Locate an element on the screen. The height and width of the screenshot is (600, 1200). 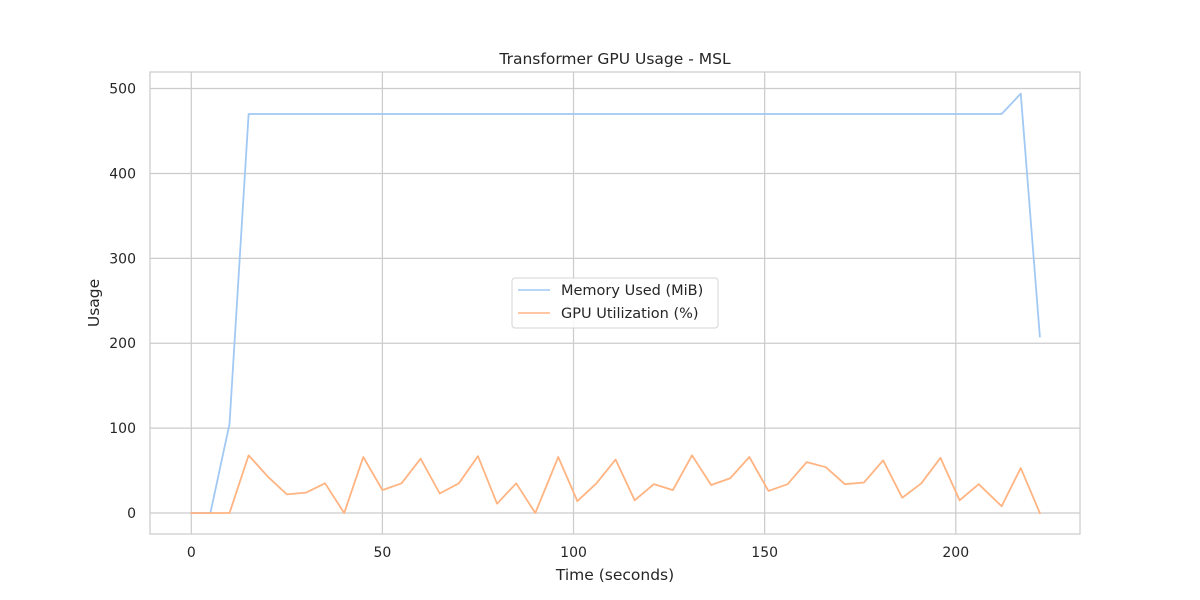
legend-label-memory: Memory Used (MiB) is located at coordinates (632, 291).